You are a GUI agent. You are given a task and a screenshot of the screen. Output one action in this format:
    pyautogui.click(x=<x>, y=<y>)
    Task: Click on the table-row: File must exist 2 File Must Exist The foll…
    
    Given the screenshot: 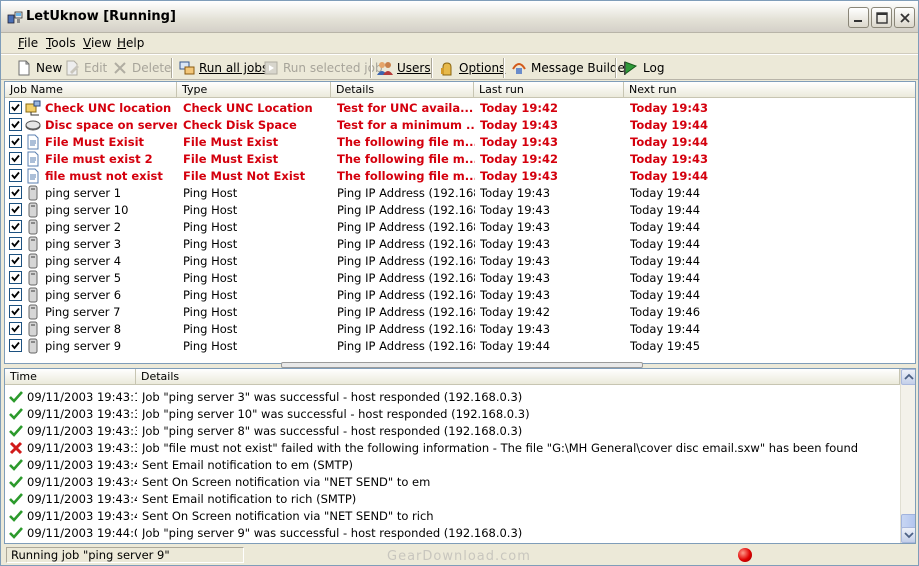 What is the action you would take?
    pyautogui.click(x=460, y=158)
    